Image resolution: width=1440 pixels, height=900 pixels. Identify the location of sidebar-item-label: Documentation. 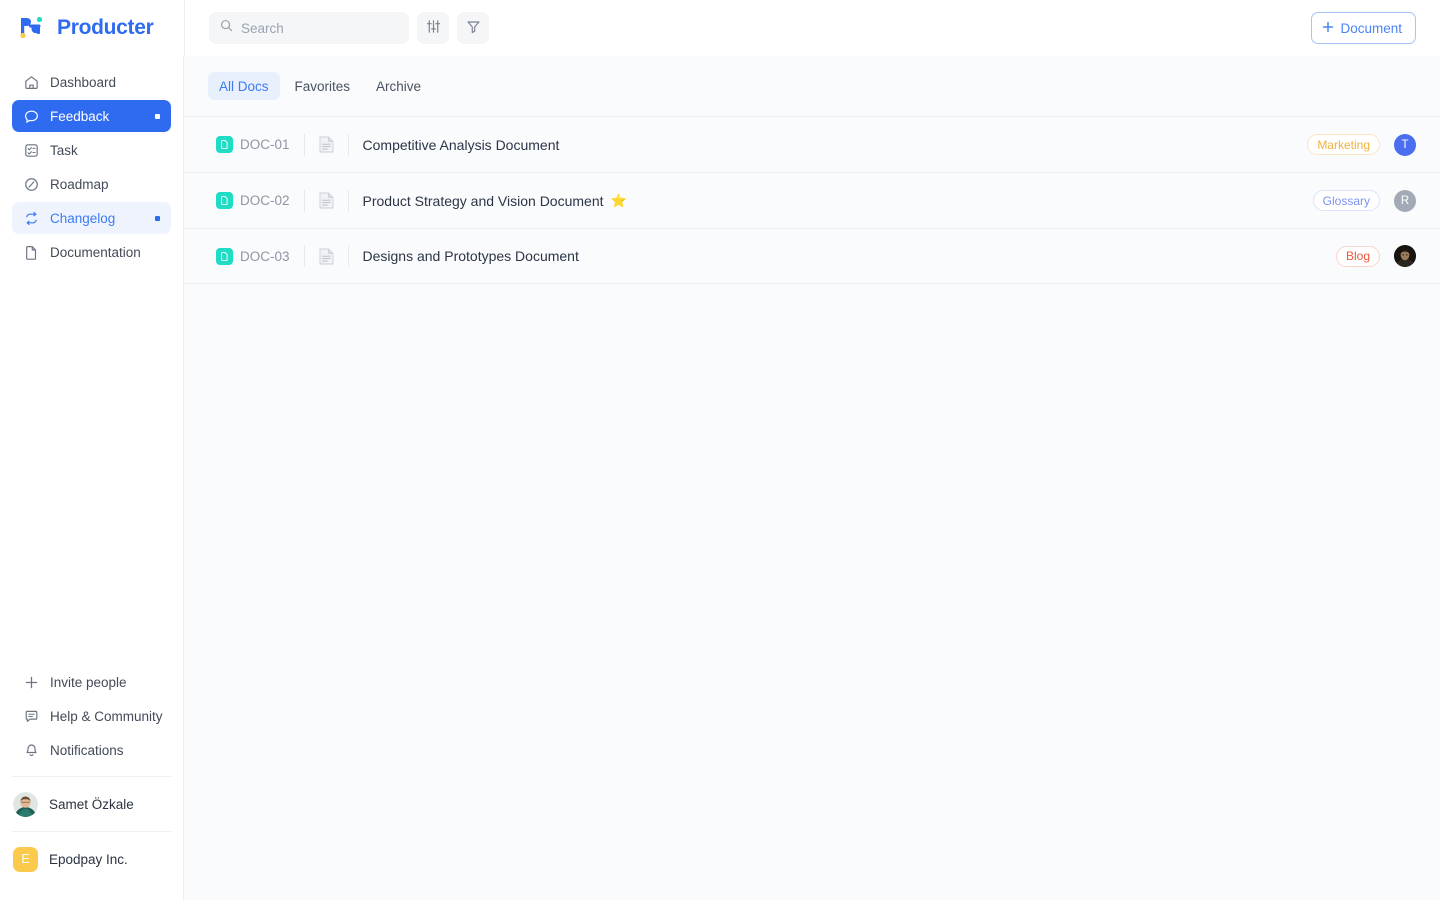
(95, 252).